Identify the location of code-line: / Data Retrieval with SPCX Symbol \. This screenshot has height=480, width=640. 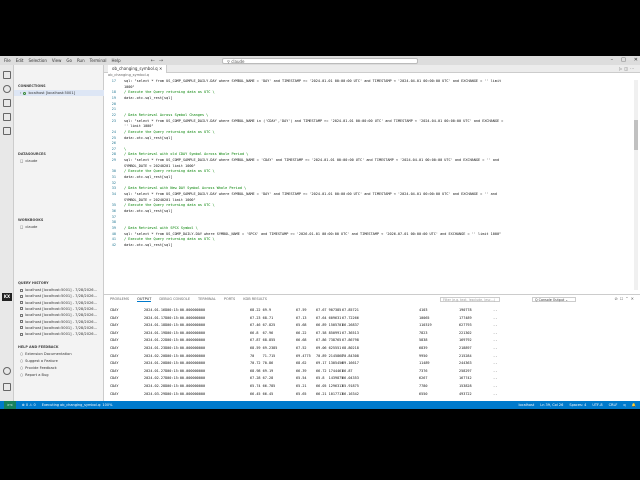
(161, 228).